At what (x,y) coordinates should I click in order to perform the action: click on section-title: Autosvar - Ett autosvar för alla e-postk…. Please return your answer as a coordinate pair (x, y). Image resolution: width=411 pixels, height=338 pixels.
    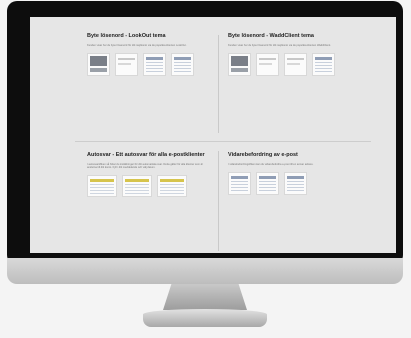
    Looking at the image, I should click on (146, 155).